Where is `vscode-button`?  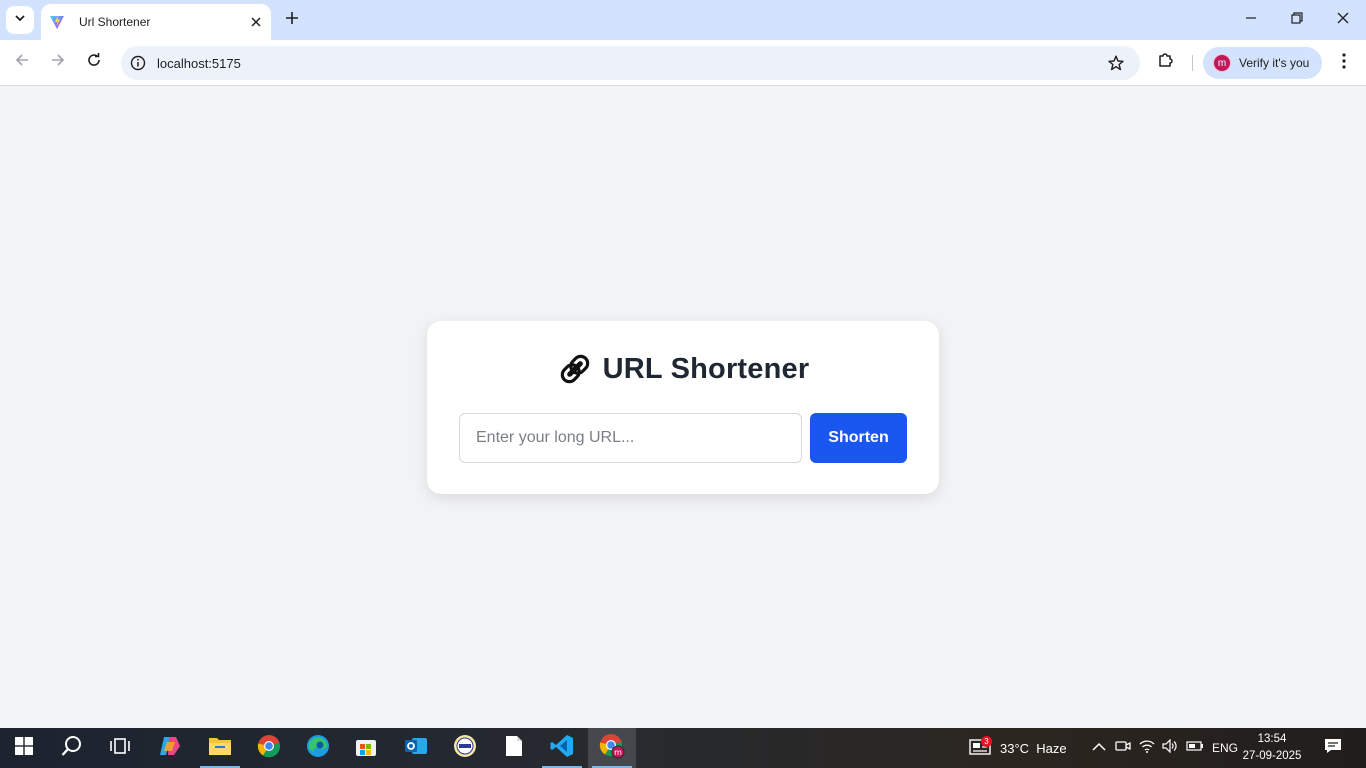
vscode-button is located at coordinates (562, 748).